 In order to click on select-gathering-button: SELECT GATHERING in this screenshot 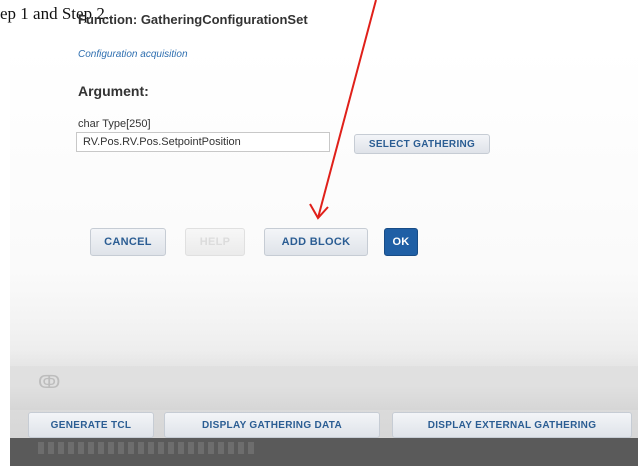, I will do `click(422, 144)`.